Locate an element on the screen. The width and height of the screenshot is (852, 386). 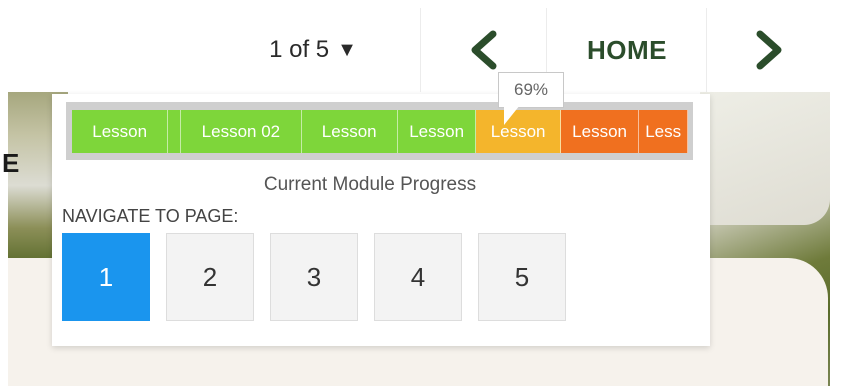
next-page-button is located at coordinates (768, 50).